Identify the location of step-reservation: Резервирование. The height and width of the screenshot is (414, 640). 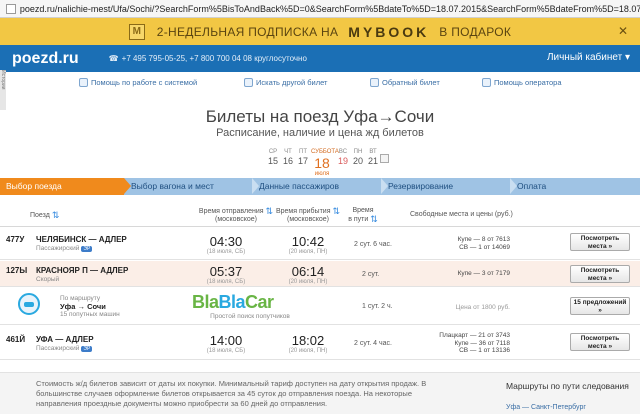
(421, 186).